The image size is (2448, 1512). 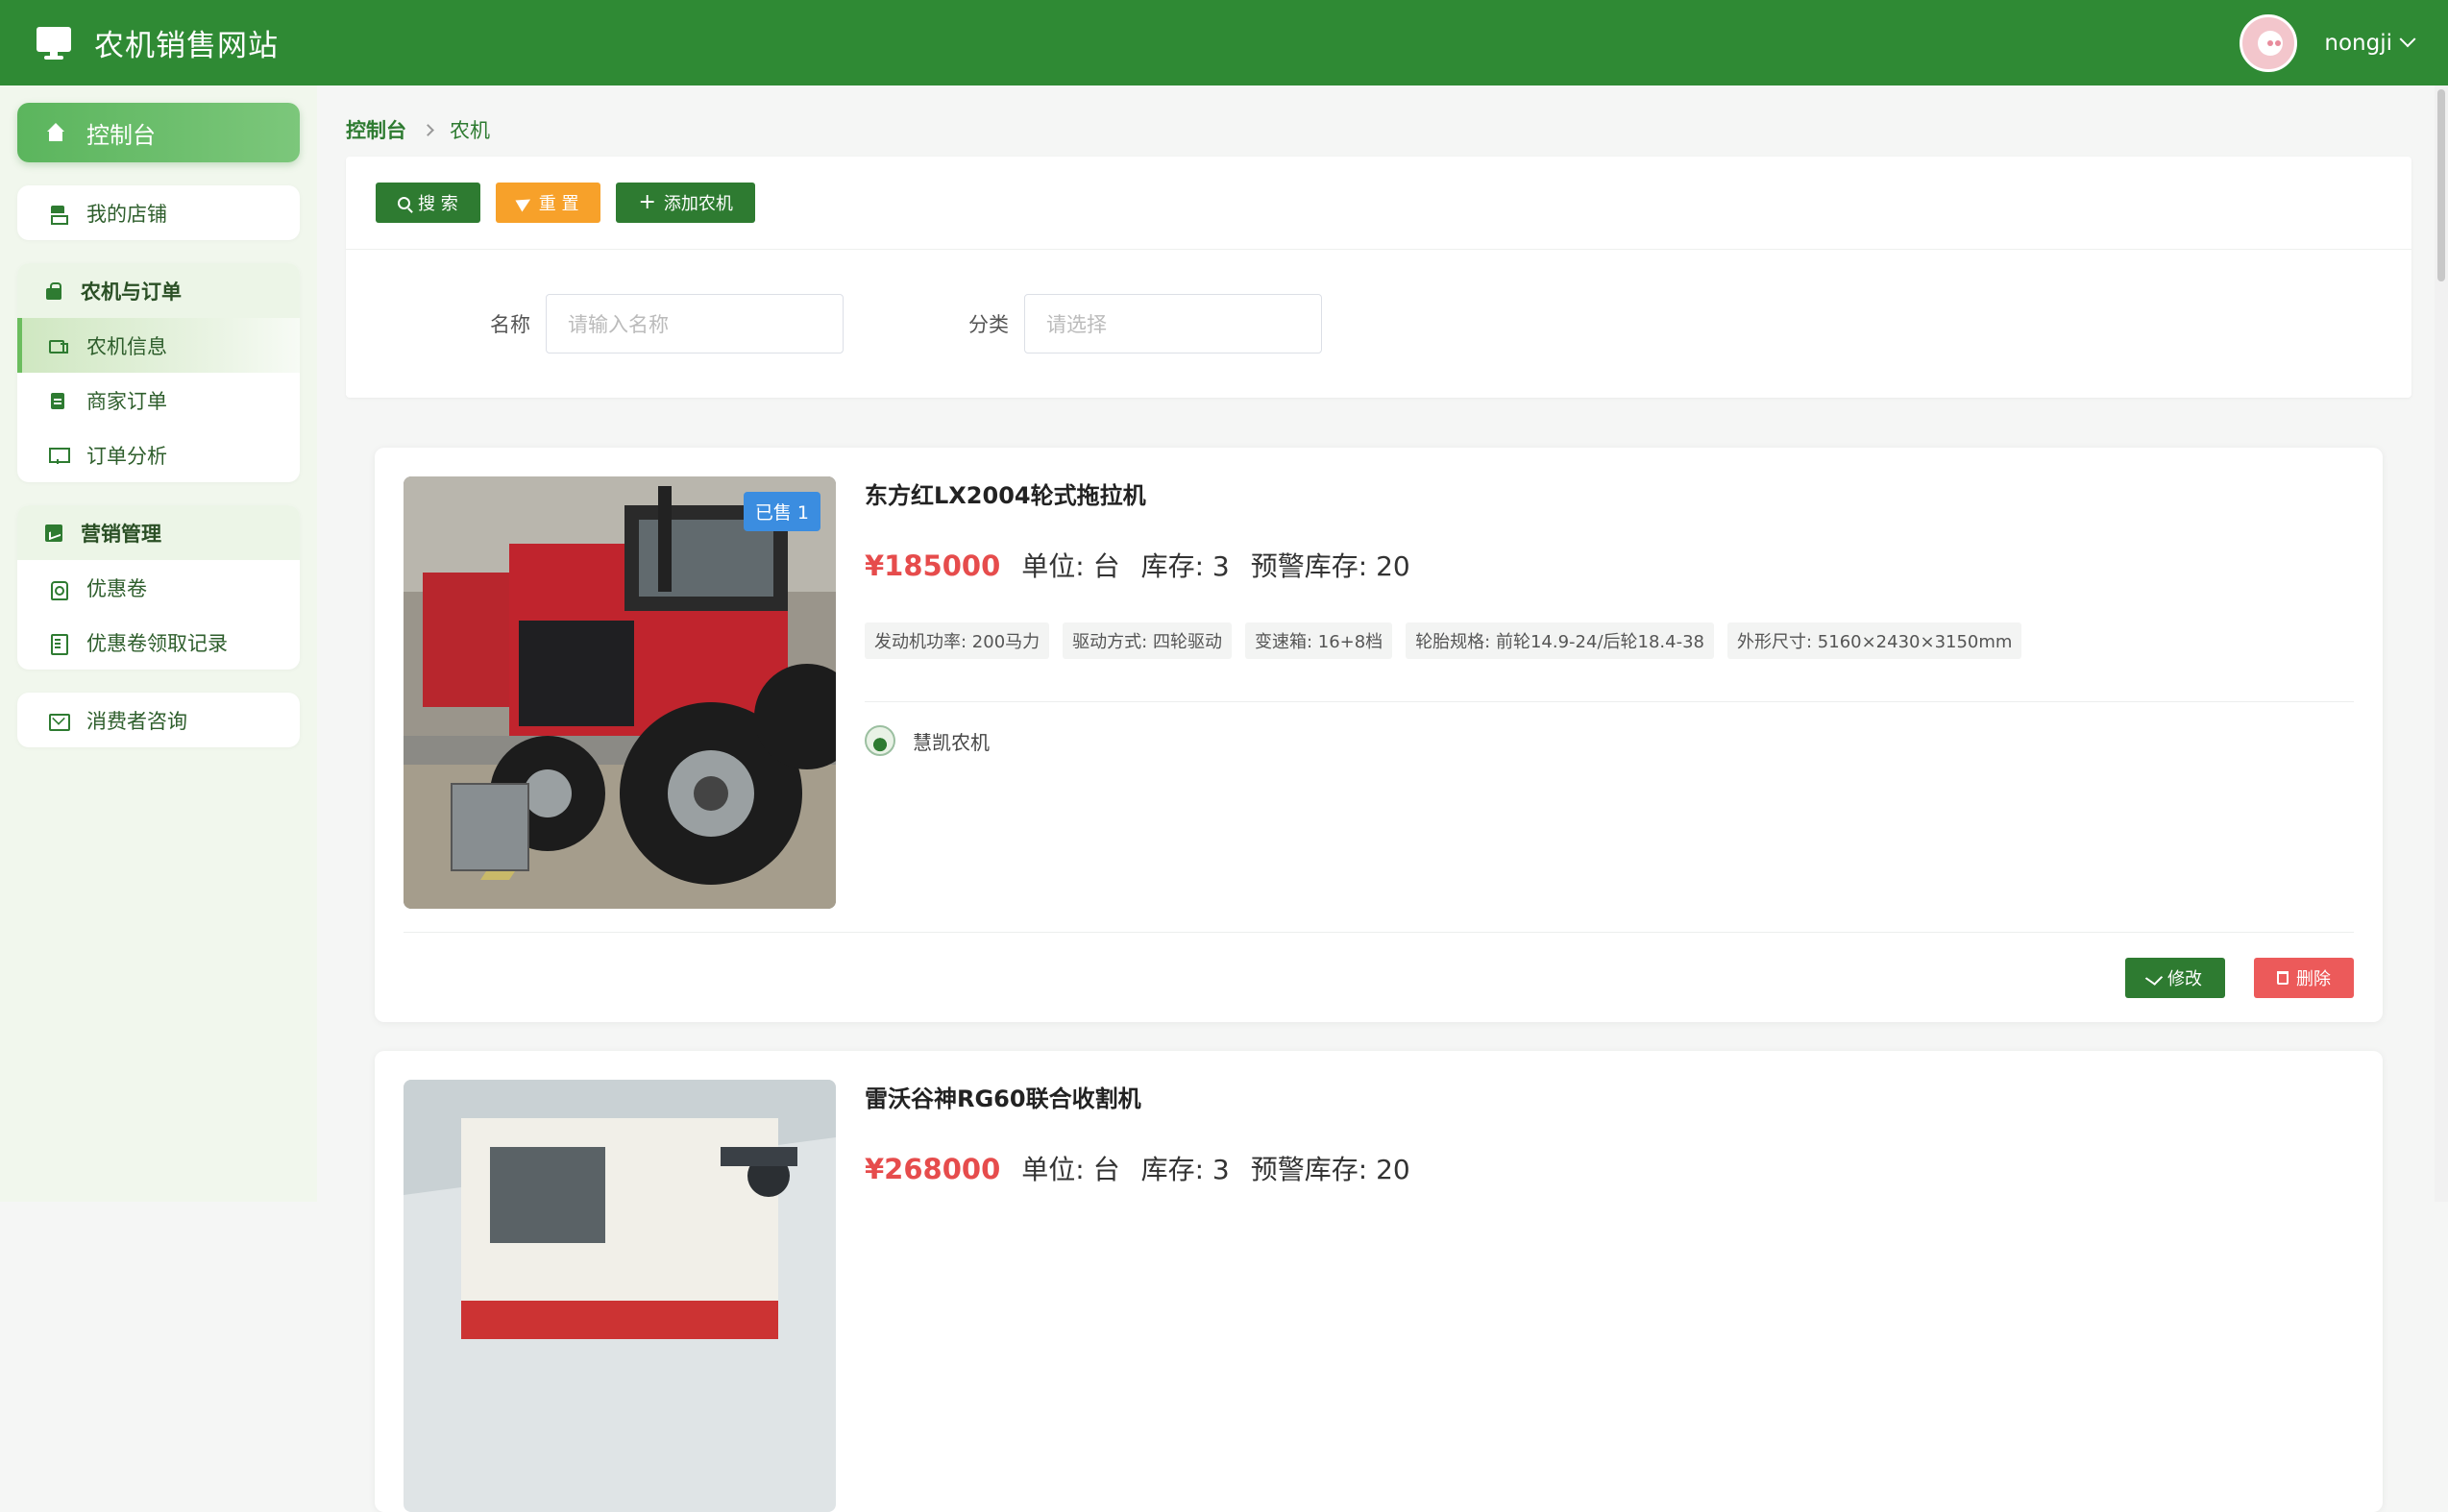 What do you see at coordinates (158, 532) in the screenshot?
I see `sidebar-group-title: 营销管理` at bounding box center [158, 532].